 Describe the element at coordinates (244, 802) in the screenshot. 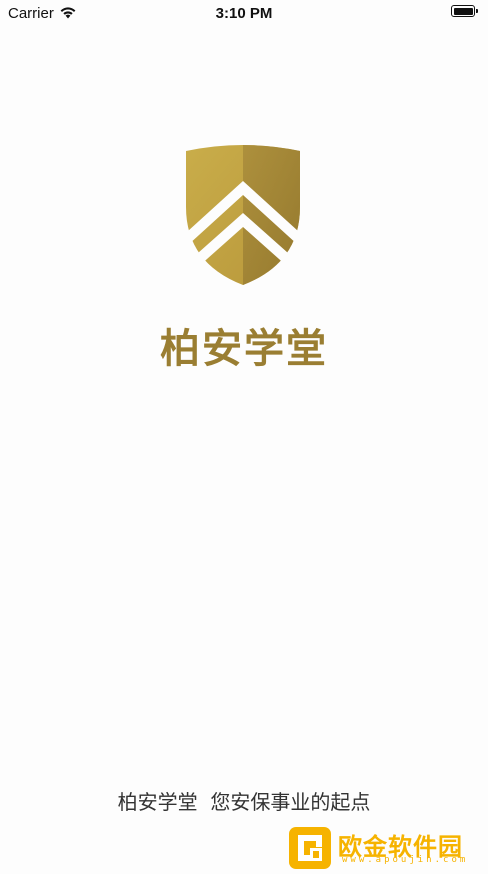

I see `slogan-text: 柏安学堂 您安保事业的起点` at that location.